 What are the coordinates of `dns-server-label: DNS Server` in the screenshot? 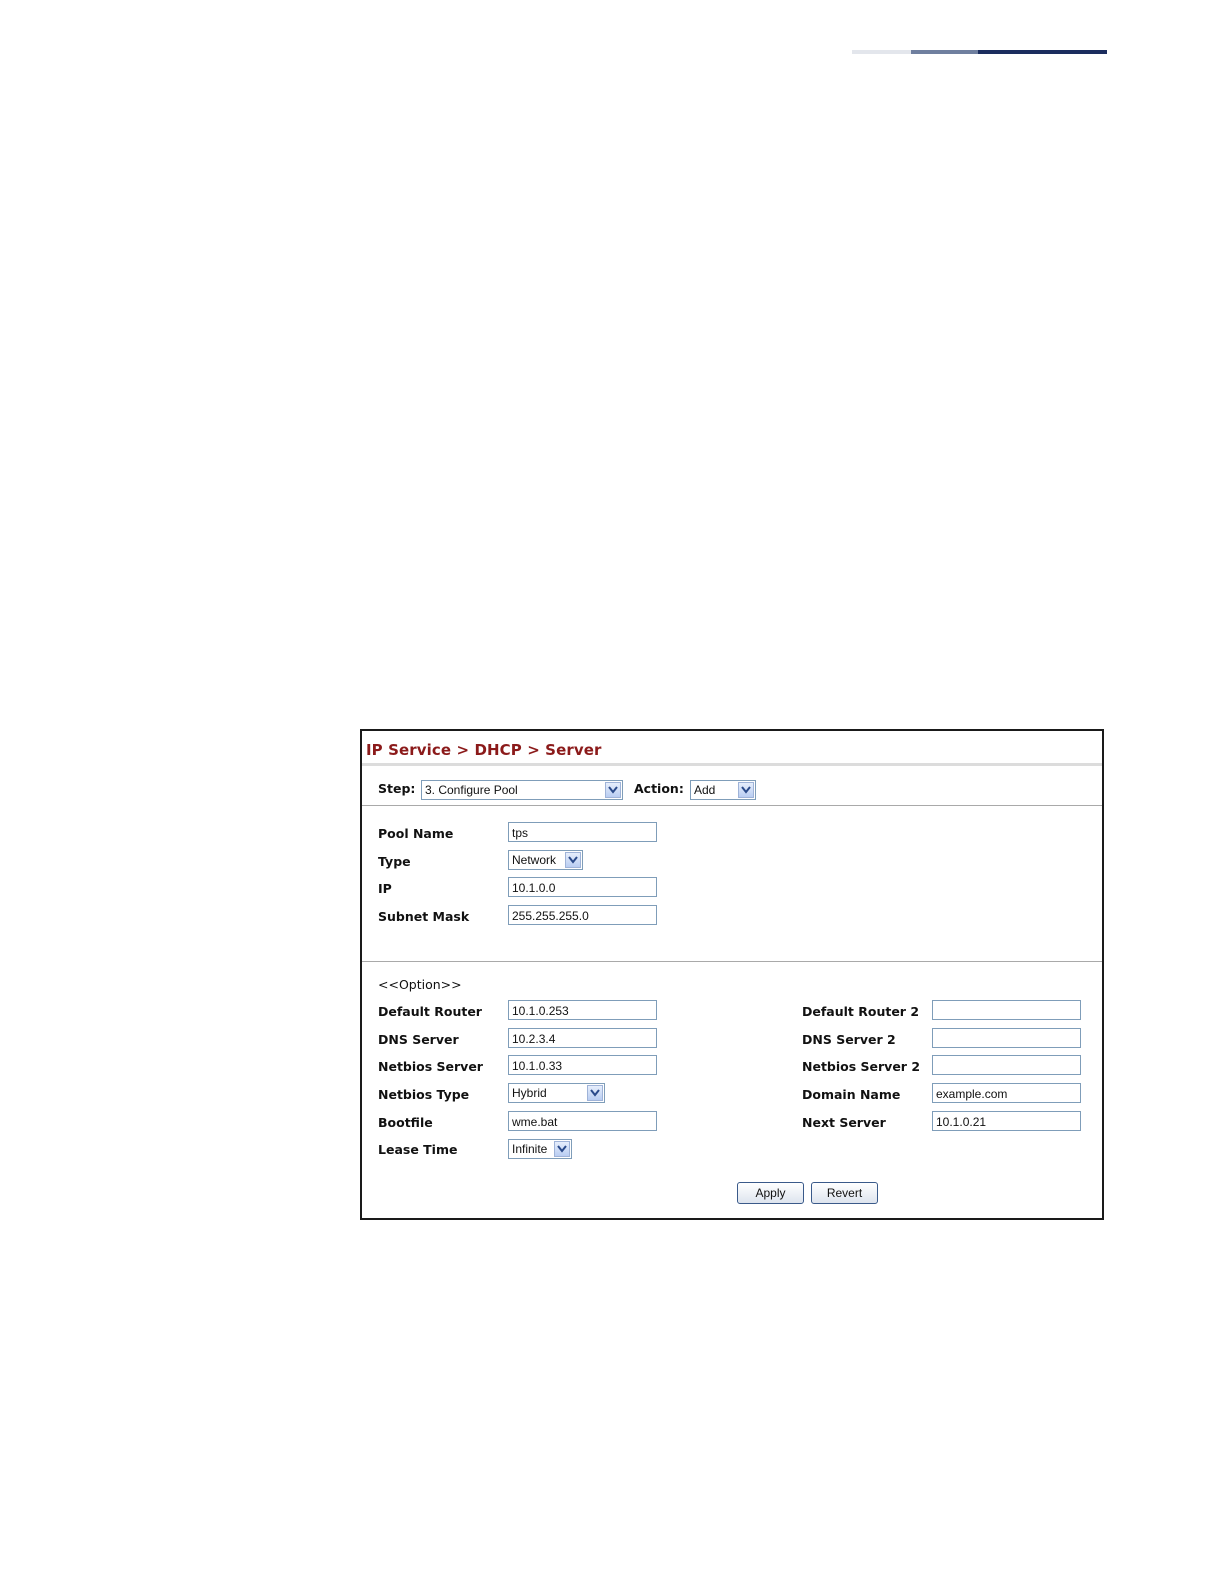 It's located at (418, 1039).